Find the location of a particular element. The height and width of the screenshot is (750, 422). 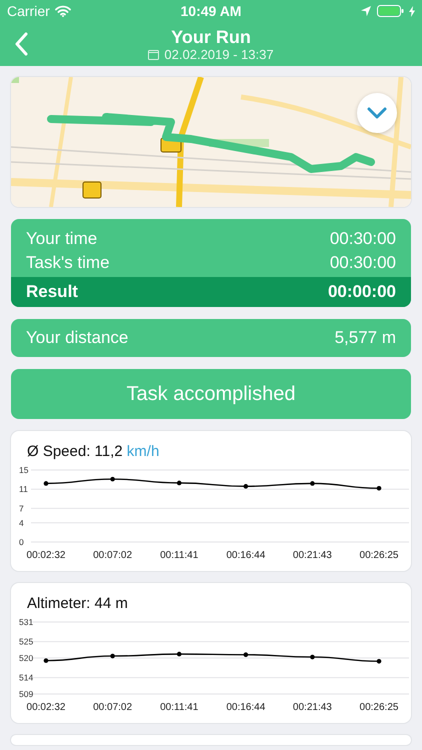

chart-title: Altimeter: 44 m is located at coordinates (77, 604).